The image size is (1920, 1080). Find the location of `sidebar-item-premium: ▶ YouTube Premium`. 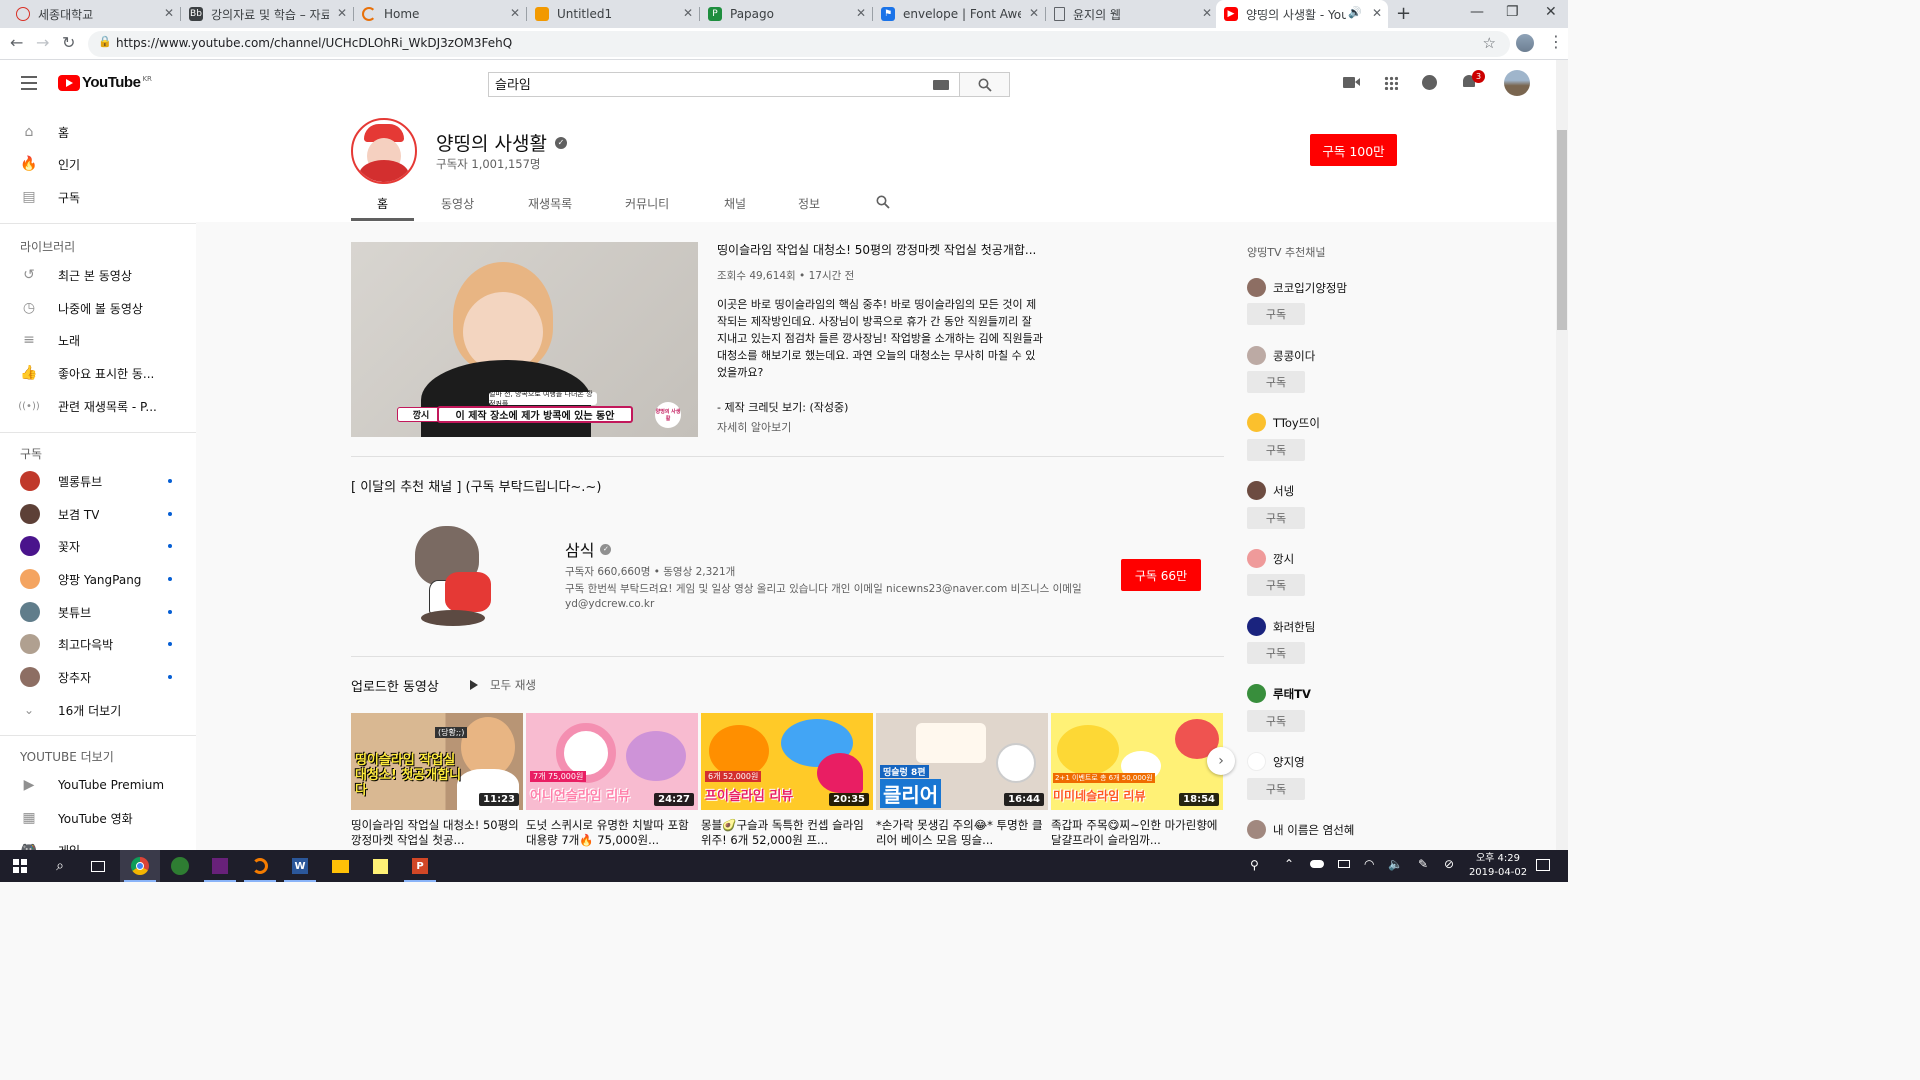

sidebar-item-premium: ▶ YouTube Premium is located at coordinates (98, 785).